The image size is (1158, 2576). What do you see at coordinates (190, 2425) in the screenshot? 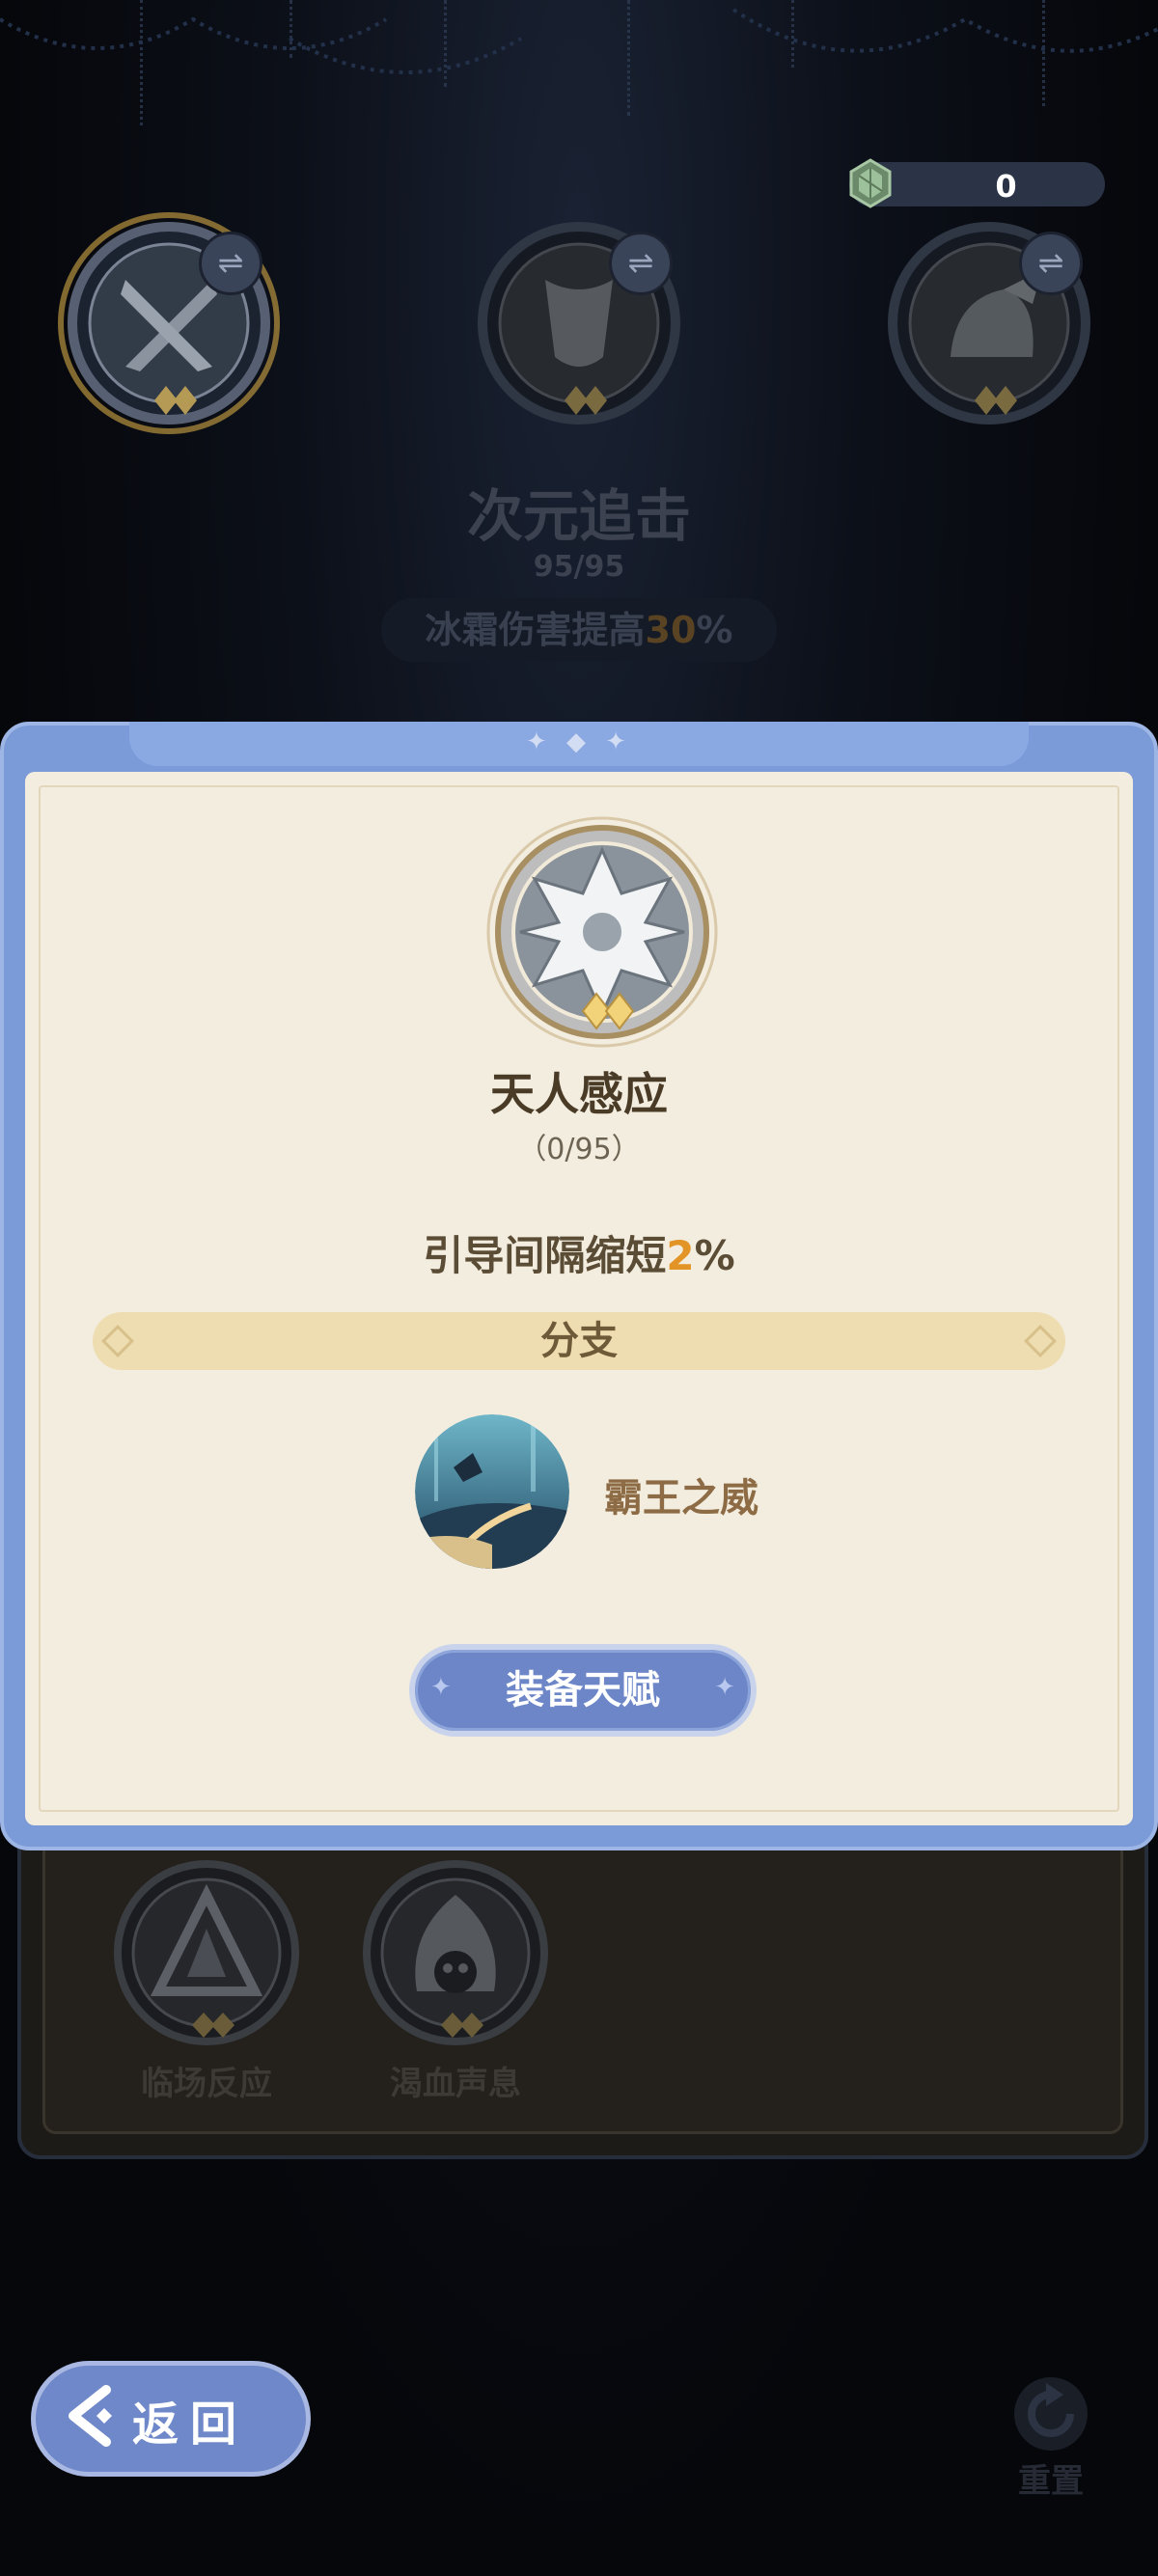
I see `back-button-label: 返回` at bounding box center [190, 2425].